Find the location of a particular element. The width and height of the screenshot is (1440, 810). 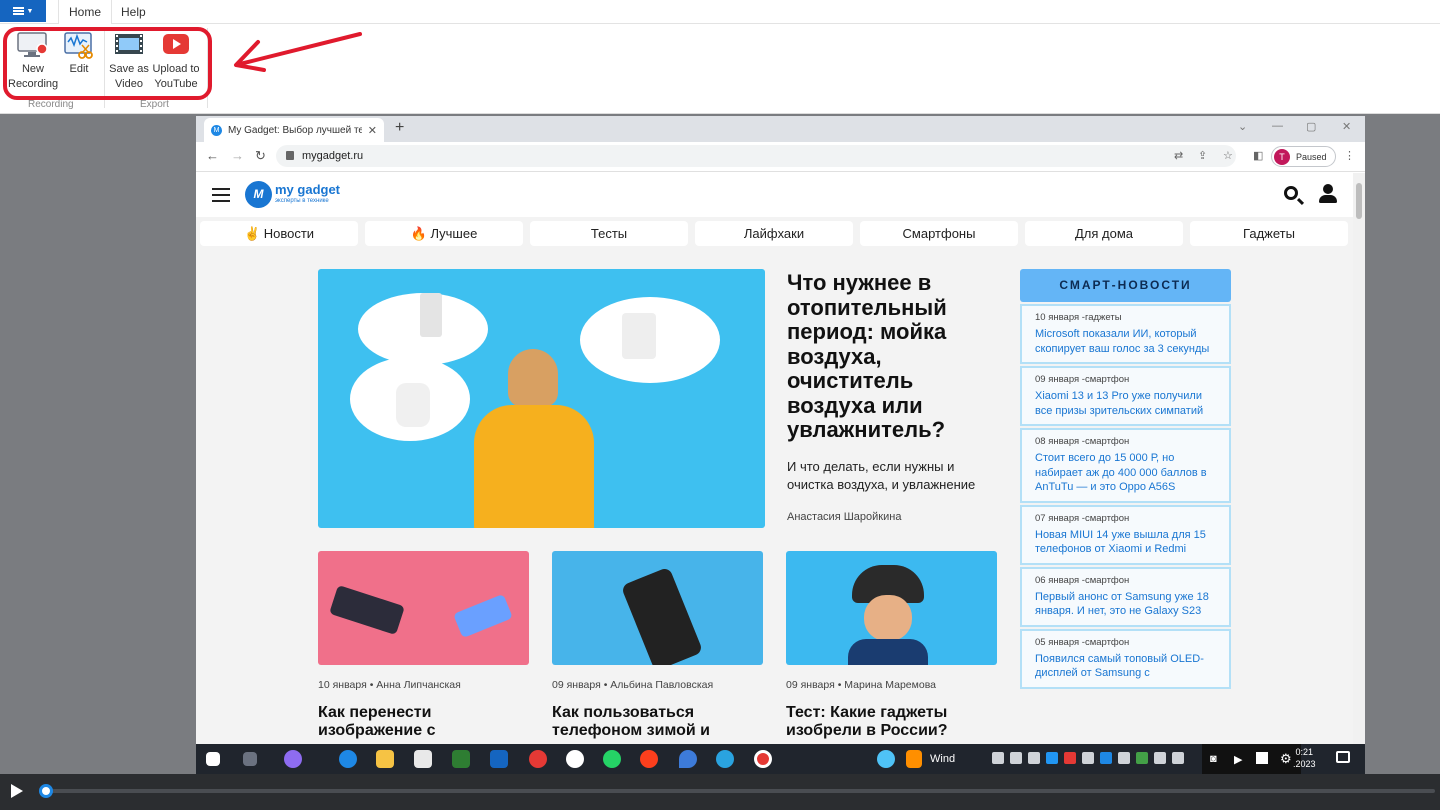

hero-article-author: Анастасия Шаройкина is located at coordinates (844, 517).